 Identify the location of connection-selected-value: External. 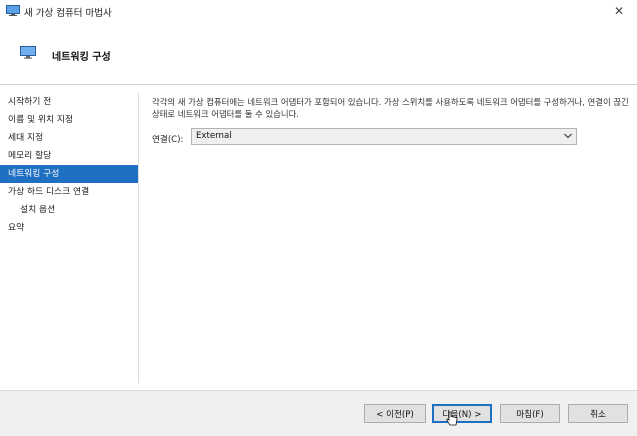
(214, 136).